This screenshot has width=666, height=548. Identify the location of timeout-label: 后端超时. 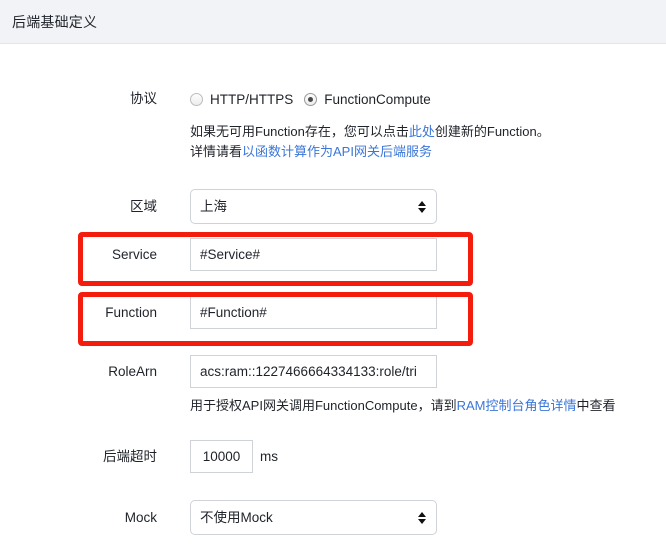
(130, 456).